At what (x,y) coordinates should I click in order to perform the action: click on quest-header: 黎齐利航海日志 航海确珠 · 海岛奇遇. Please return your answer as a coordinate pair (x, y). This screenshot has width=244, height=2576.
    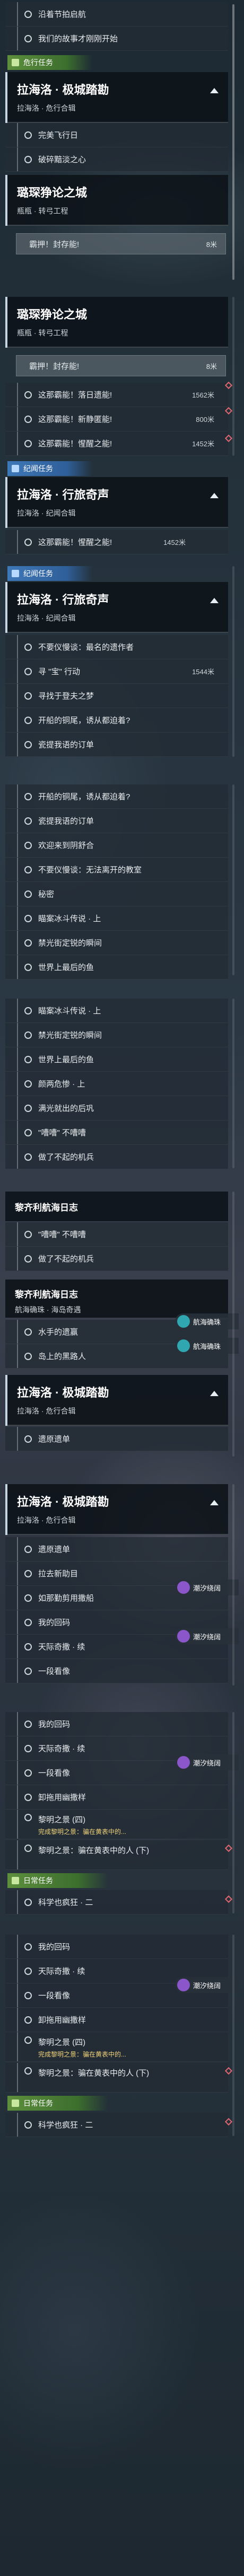
    Looking at the image, I should click on (117, 1299).